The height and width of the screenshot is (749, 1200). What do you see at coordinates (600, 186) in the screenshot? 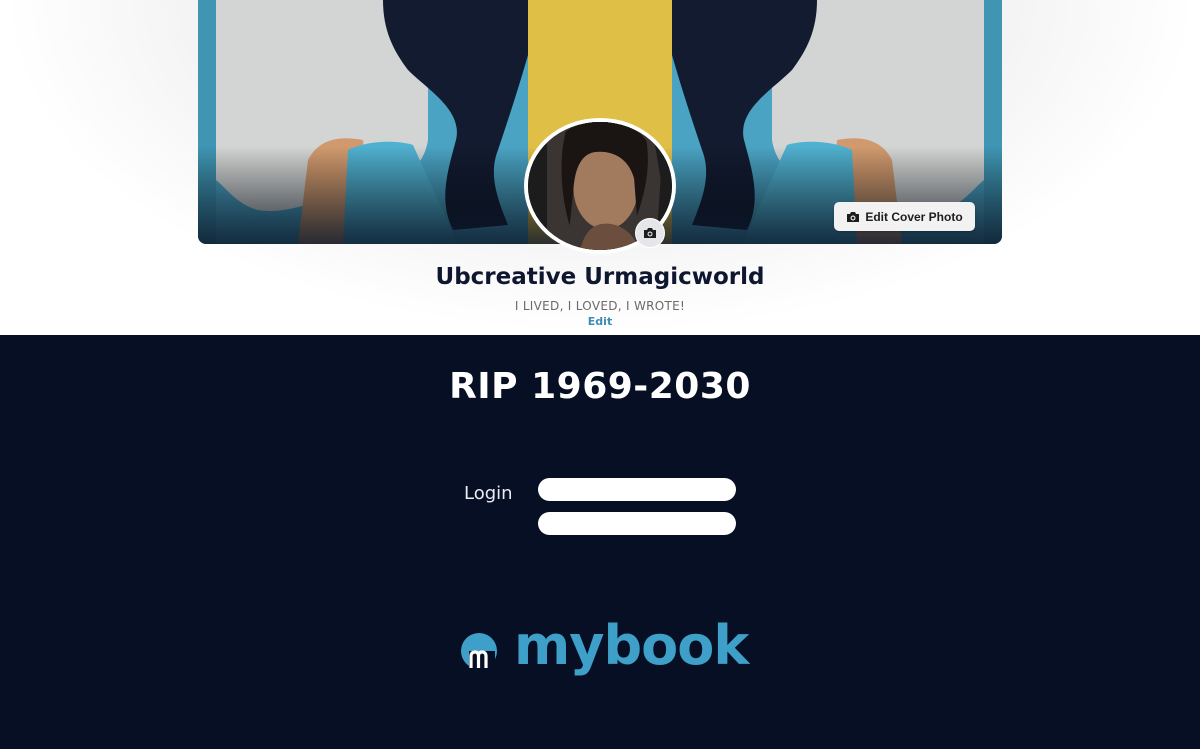
I see `profile-avatar` at bounding box center [600, 186].